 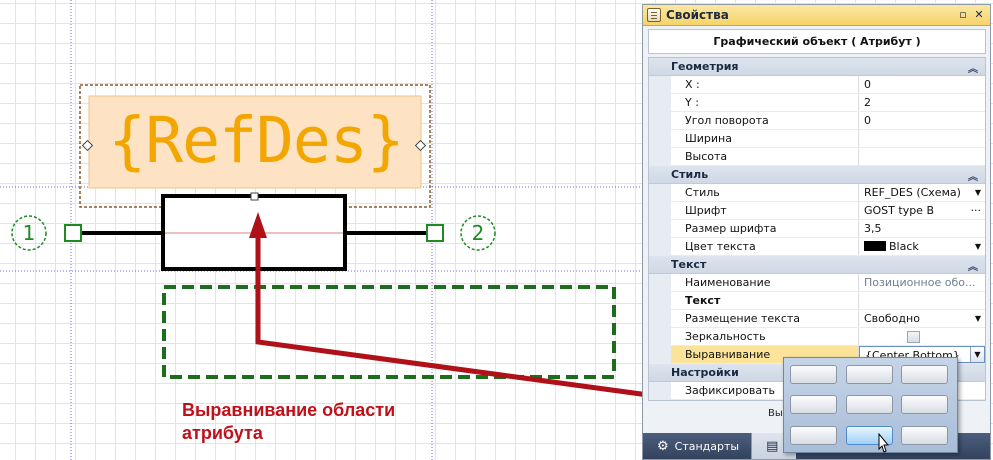 What do you see at coordinates (705, 372) in the screenshot?
I see `category-label: Настройки` at bounding box center [705, 372].